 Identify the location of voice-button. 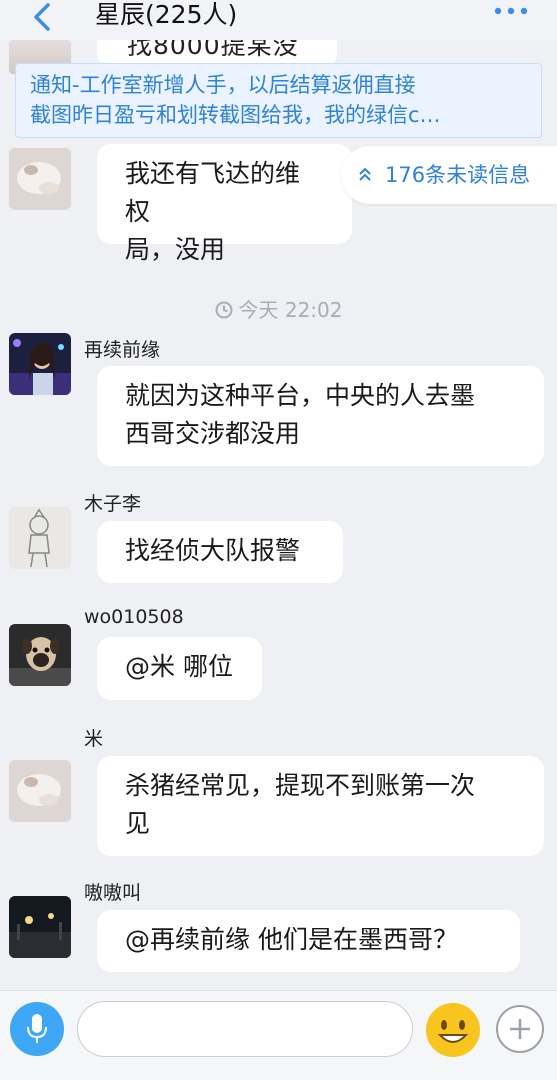
(37, 1029).